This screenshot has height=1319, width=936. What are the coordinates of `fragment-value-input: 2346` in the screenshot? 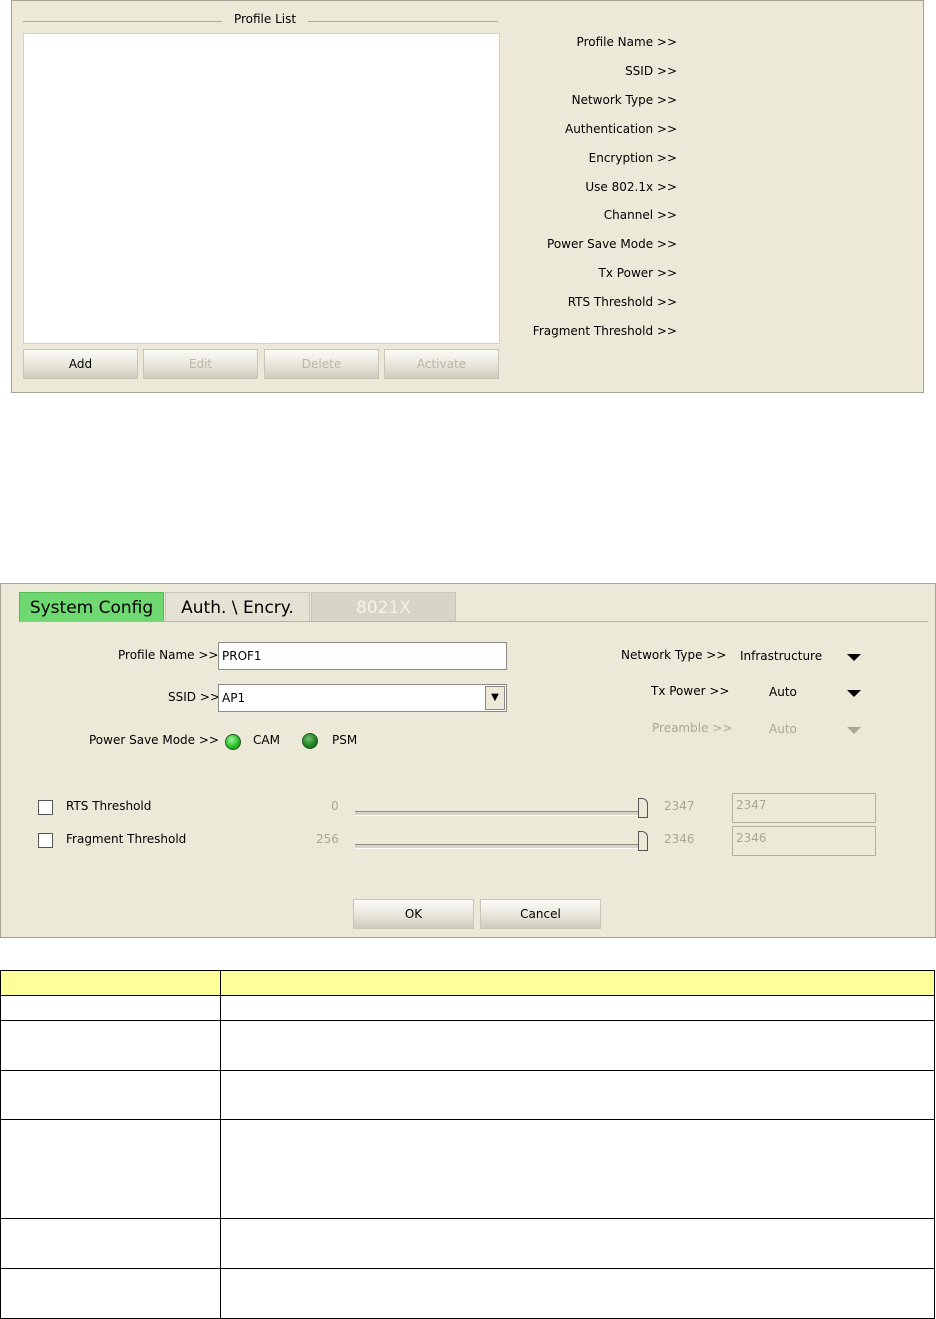 It's located at (804, 841).